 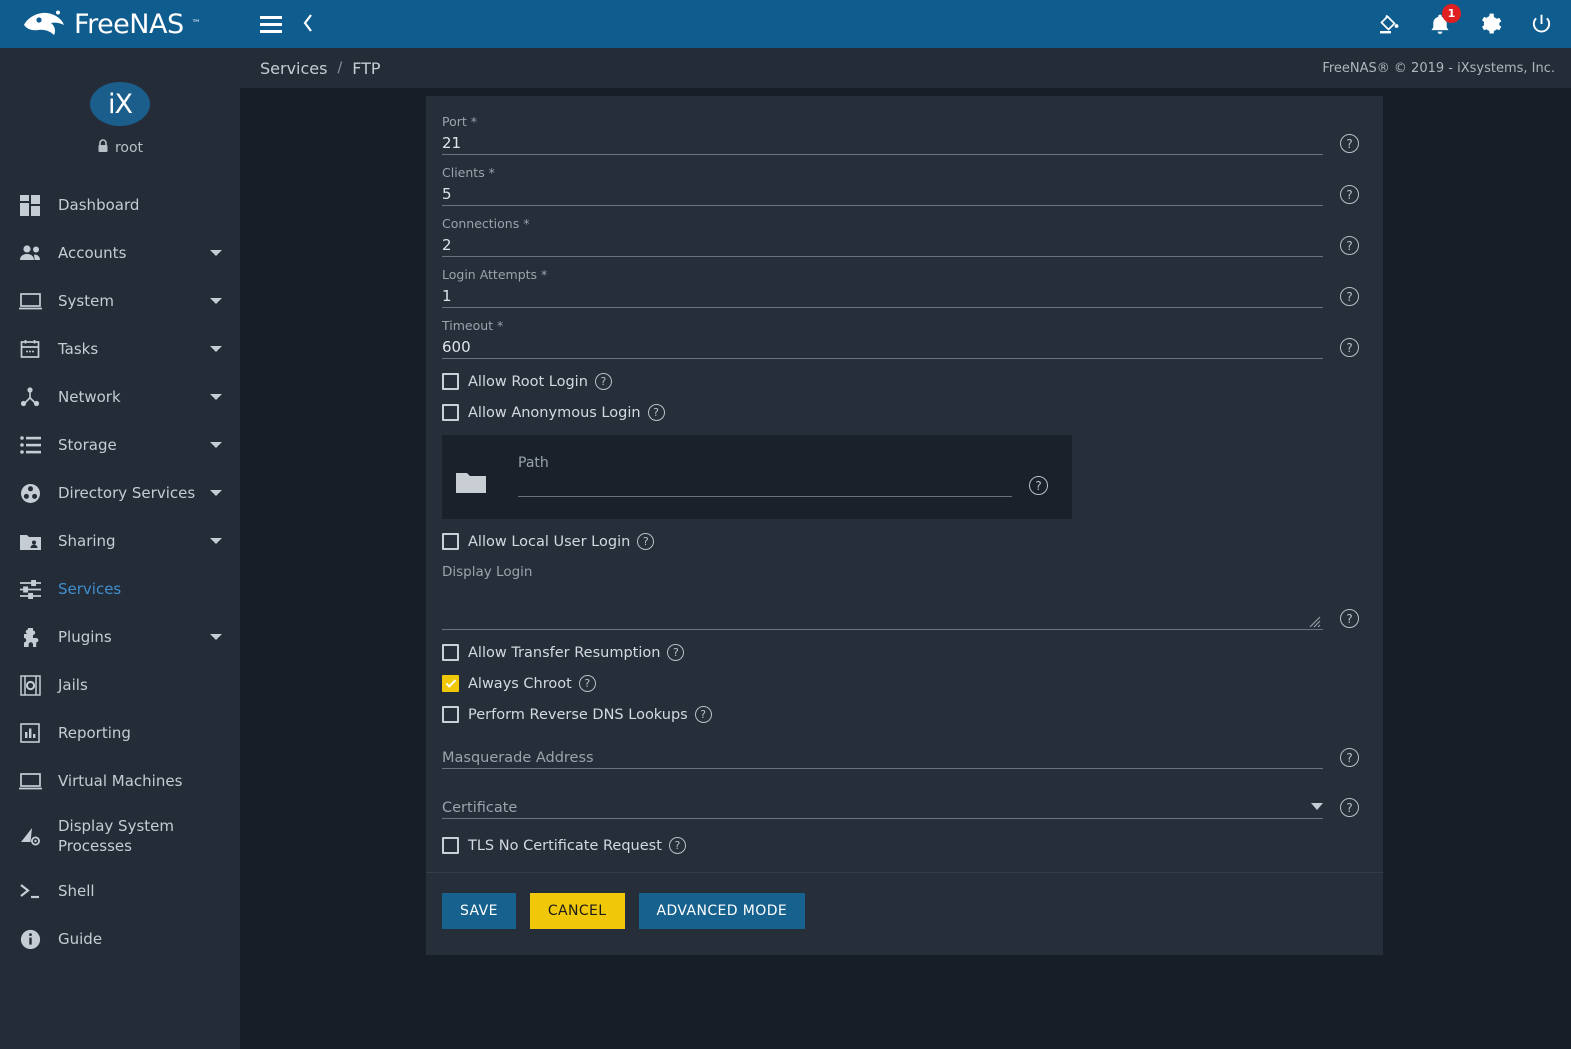 I want to click on field-label: Timeout *, so click(x=473, y=325).